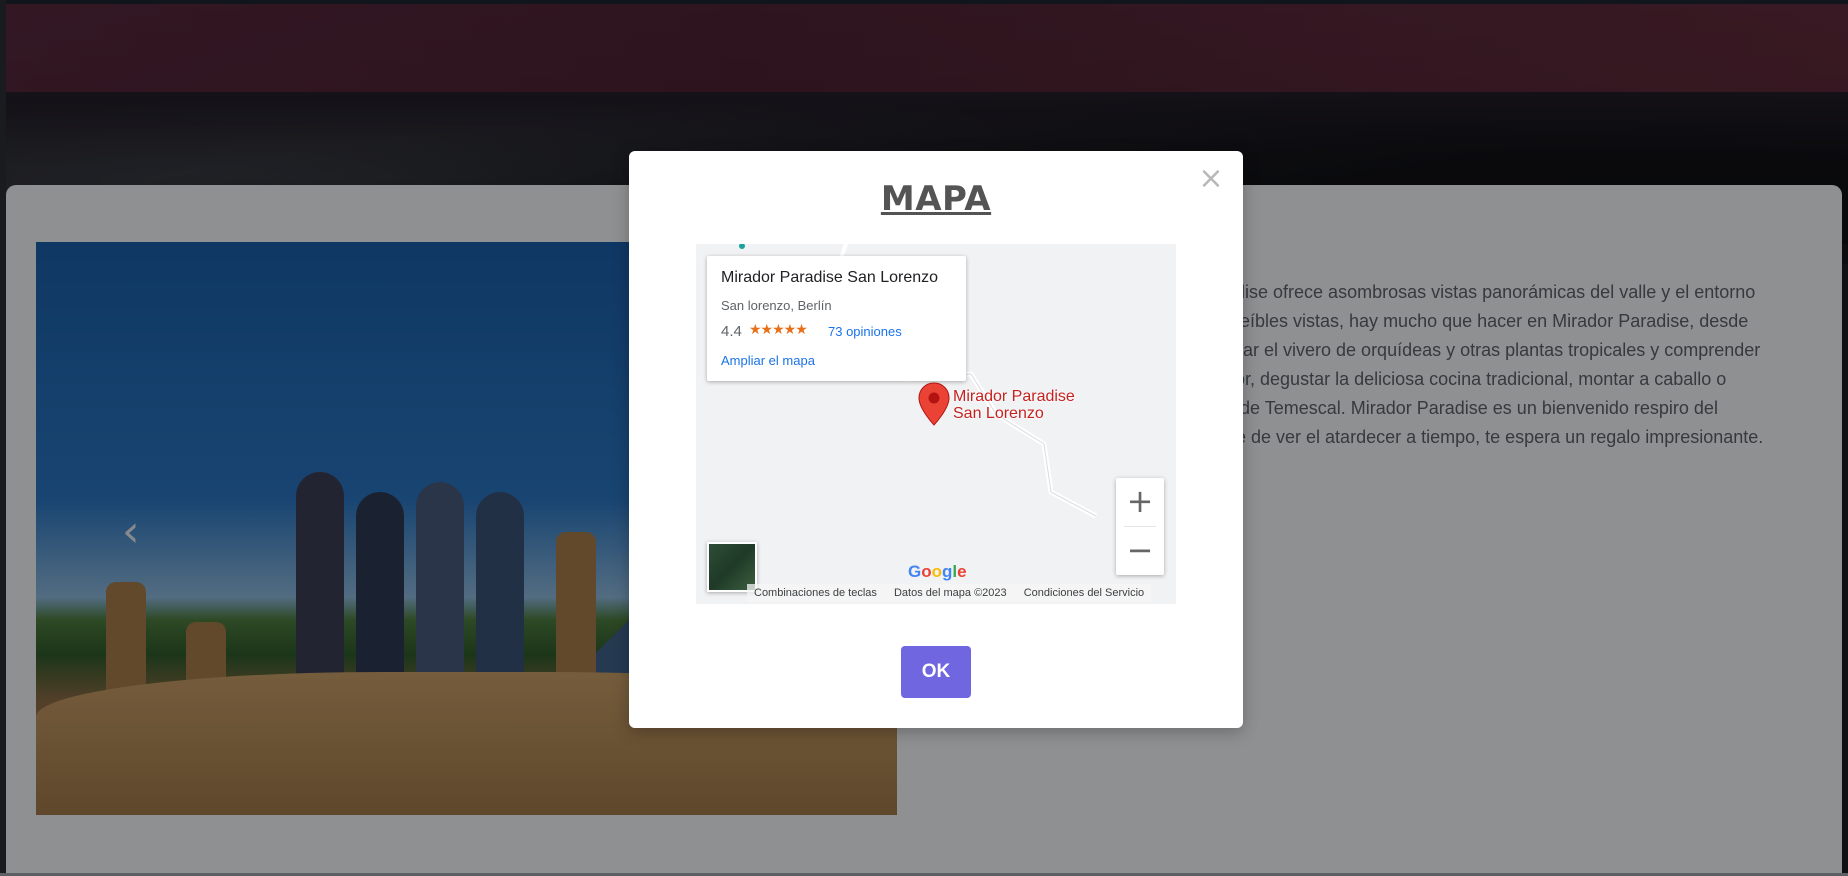 The image size is (1848, 876). Describe the element at coordinates (936, 199) in the screenshot. I see `modal-title: MAPA` at that location.